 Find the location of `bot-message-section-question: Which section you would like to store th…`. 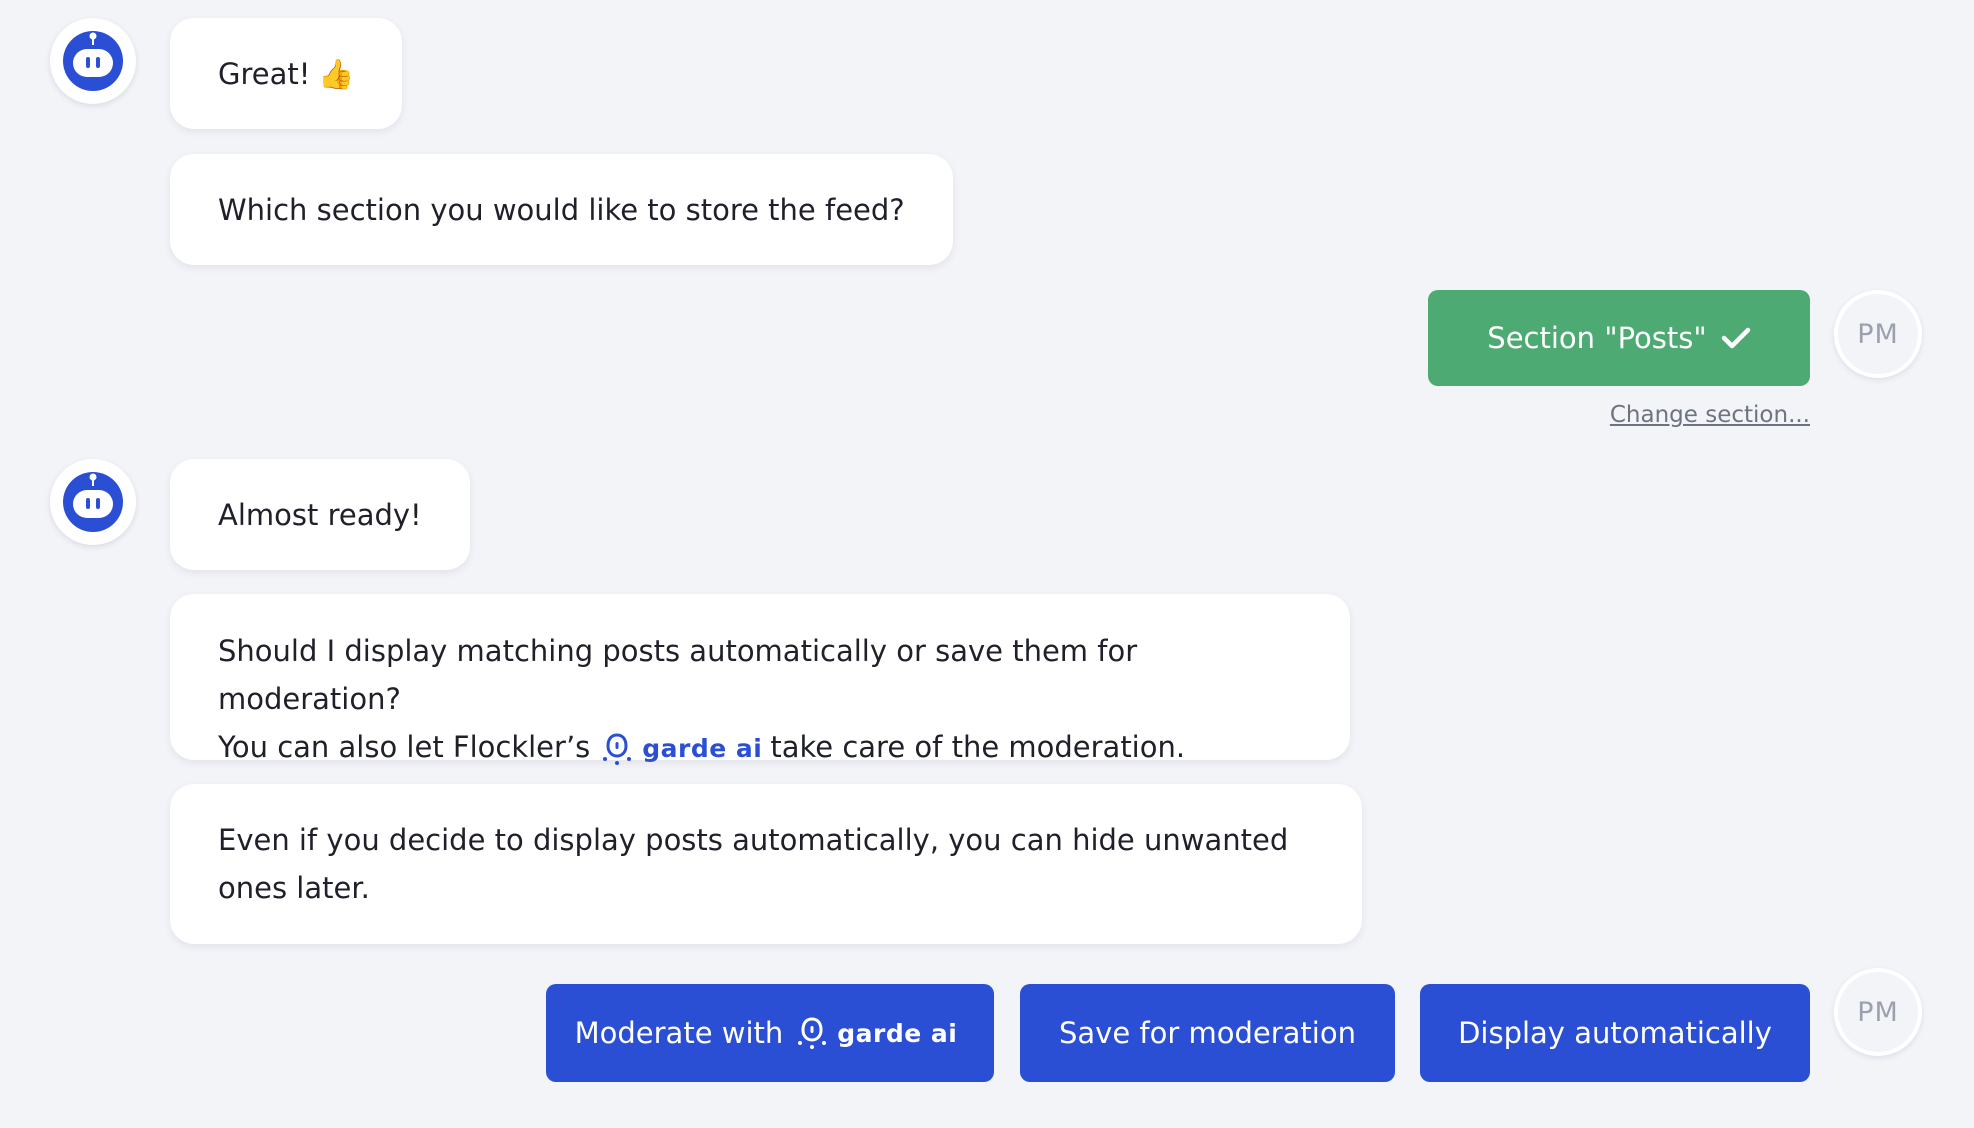

bot-message-section-question: Which section you would like to store th… is located at coordinates (561, 209).